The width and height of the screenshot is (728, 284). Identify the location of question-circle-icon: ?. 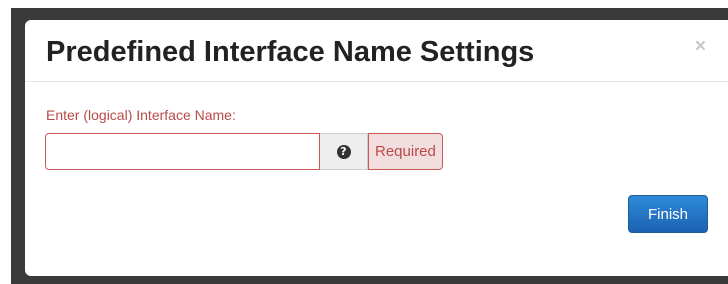
(343, 151).